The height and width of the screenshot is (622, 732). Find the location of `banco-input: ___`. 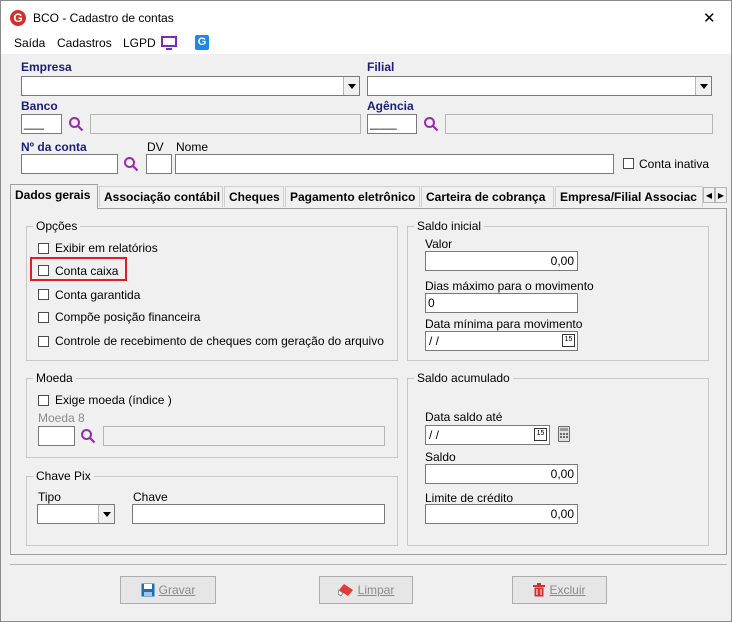

banco-input: ___ is located at coordinates (41, 124).